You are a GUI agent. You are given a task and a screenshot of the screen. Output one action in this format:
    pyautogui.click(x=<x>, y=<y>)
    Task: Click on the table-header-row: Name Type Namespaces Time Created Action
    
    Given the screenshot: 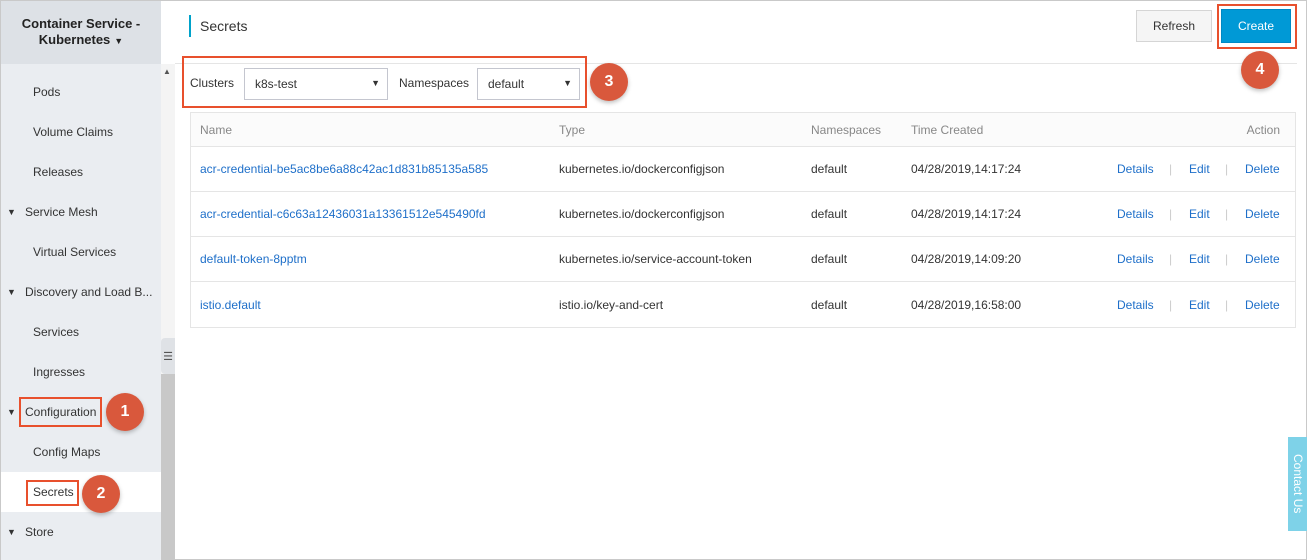 What is the action you would take?
    pyautogui.click(x=743, y=130)
    